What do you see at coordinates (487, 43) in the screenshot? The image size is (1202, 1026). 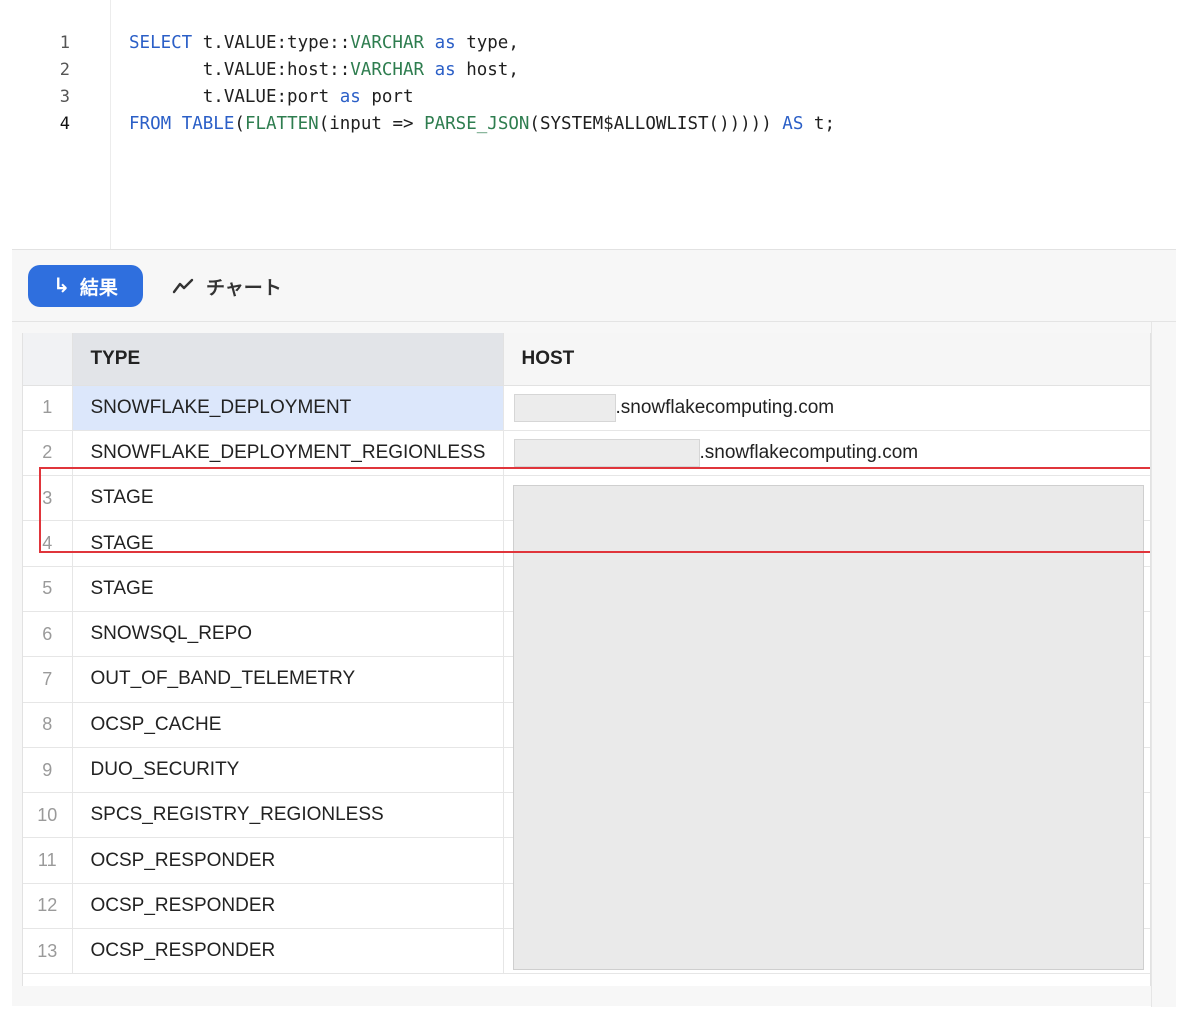 I see `code-token: type,` at bounding box center [487, 43].